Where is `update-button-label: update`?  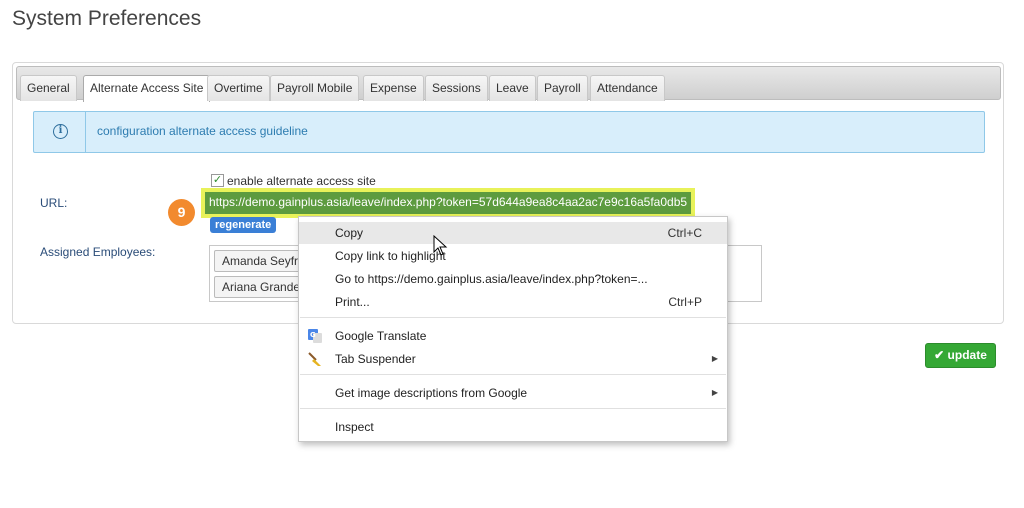
update-button-label: update is located at coordinates (967, 355).